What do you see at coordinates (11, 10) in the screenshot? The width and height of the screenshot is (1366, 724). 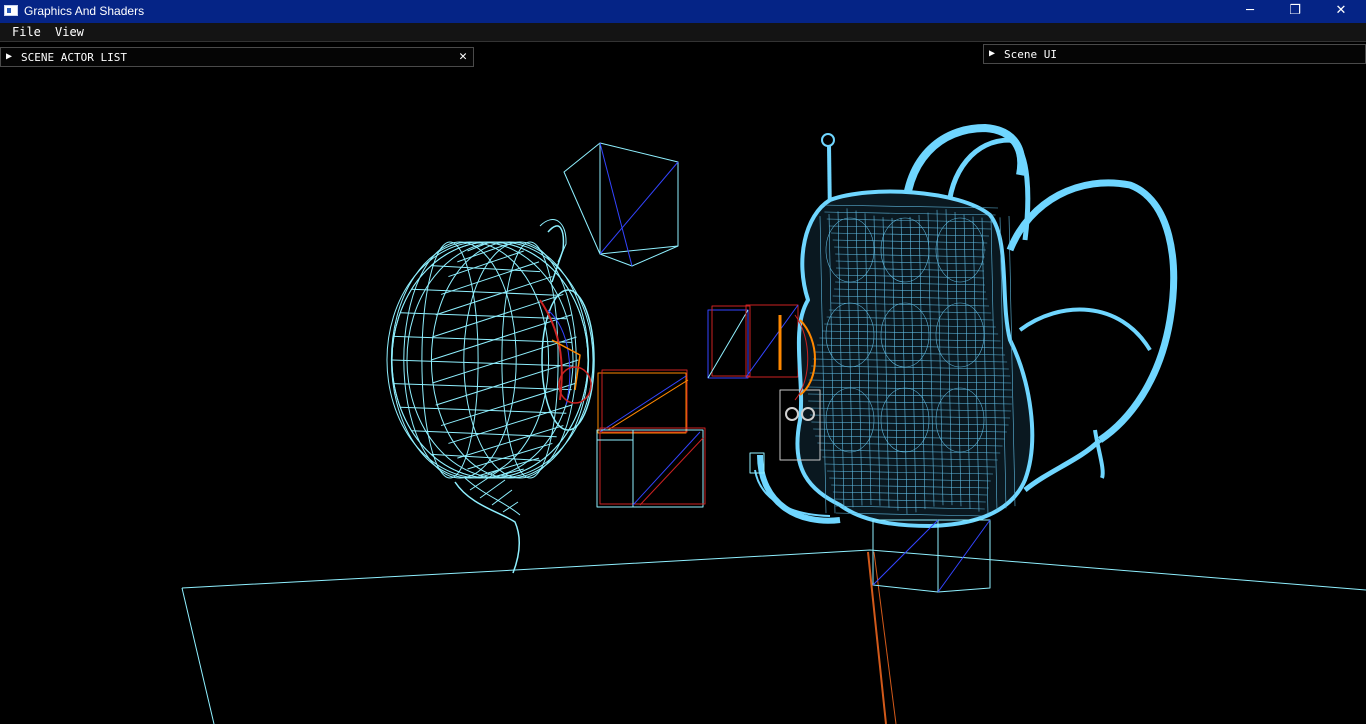 I see `app-window-icon` at bounding box center [11, 10].